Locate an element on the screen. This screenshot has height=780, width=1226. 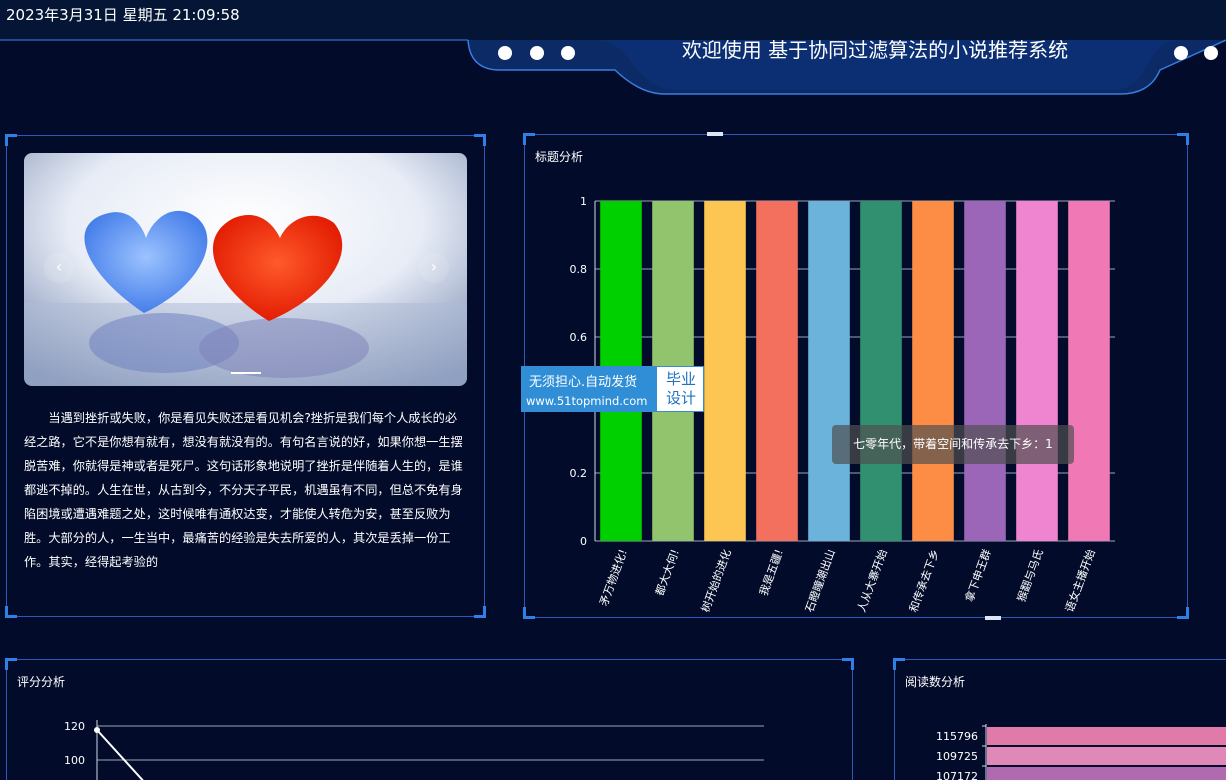
watermark-ad: 无须担心.自动发货 www.51topmind.com 毕业设计 is located at coordinates (612, 389).